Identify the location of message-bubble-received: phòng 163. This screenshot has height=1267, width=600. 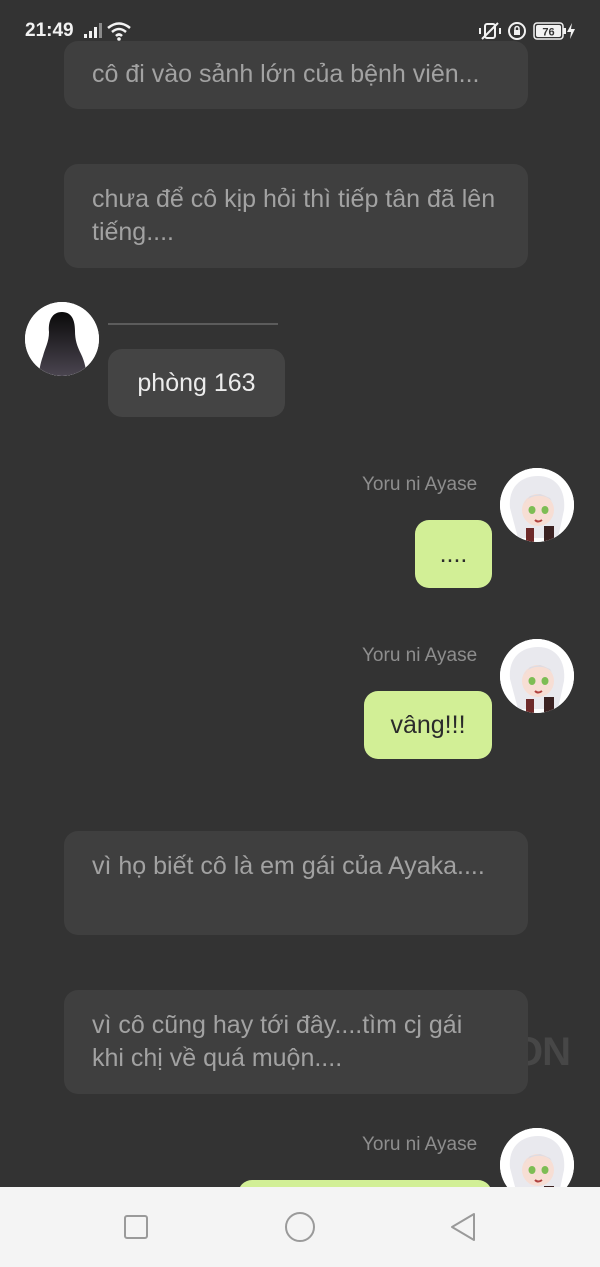
(196, 383).